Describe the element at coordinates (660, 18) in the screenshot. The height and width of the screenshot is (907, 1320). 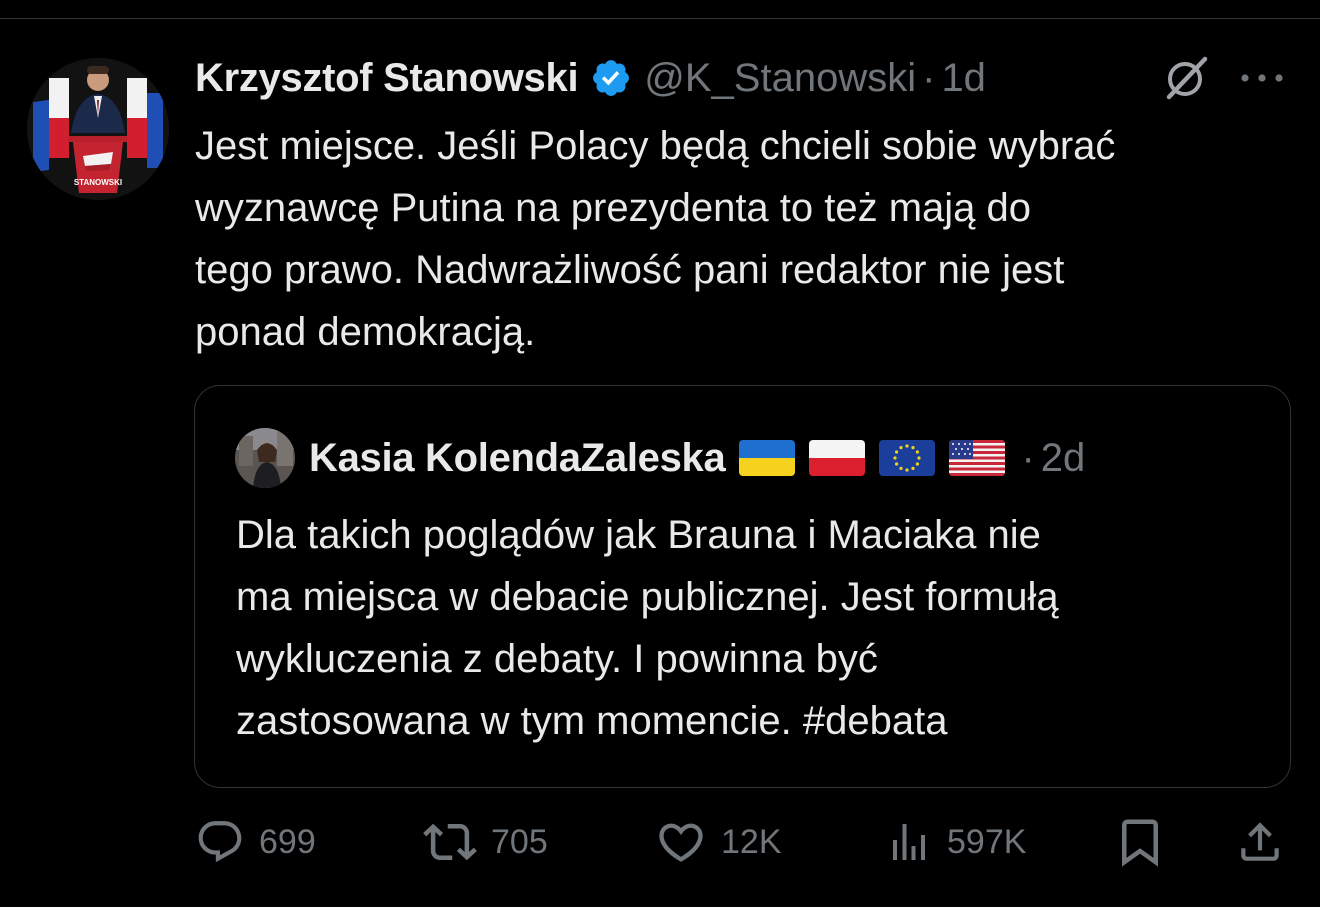
I see `divider` at that location.